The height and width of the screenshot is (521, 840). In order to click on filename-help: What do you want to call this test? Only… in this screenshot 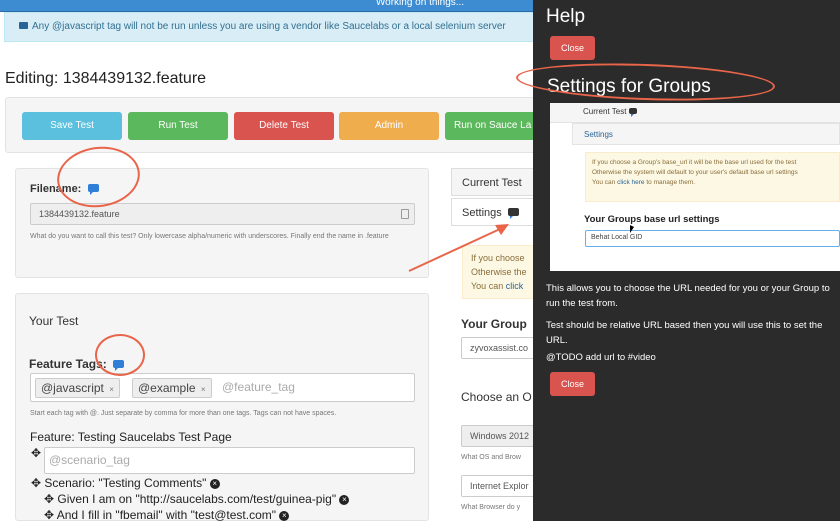, I will do `click(209, 236)`.